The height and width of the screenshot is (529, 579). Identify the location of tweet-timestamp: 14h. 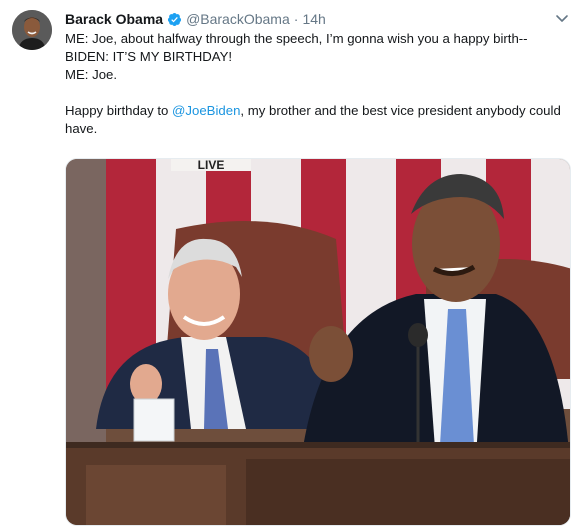
(313, 19).